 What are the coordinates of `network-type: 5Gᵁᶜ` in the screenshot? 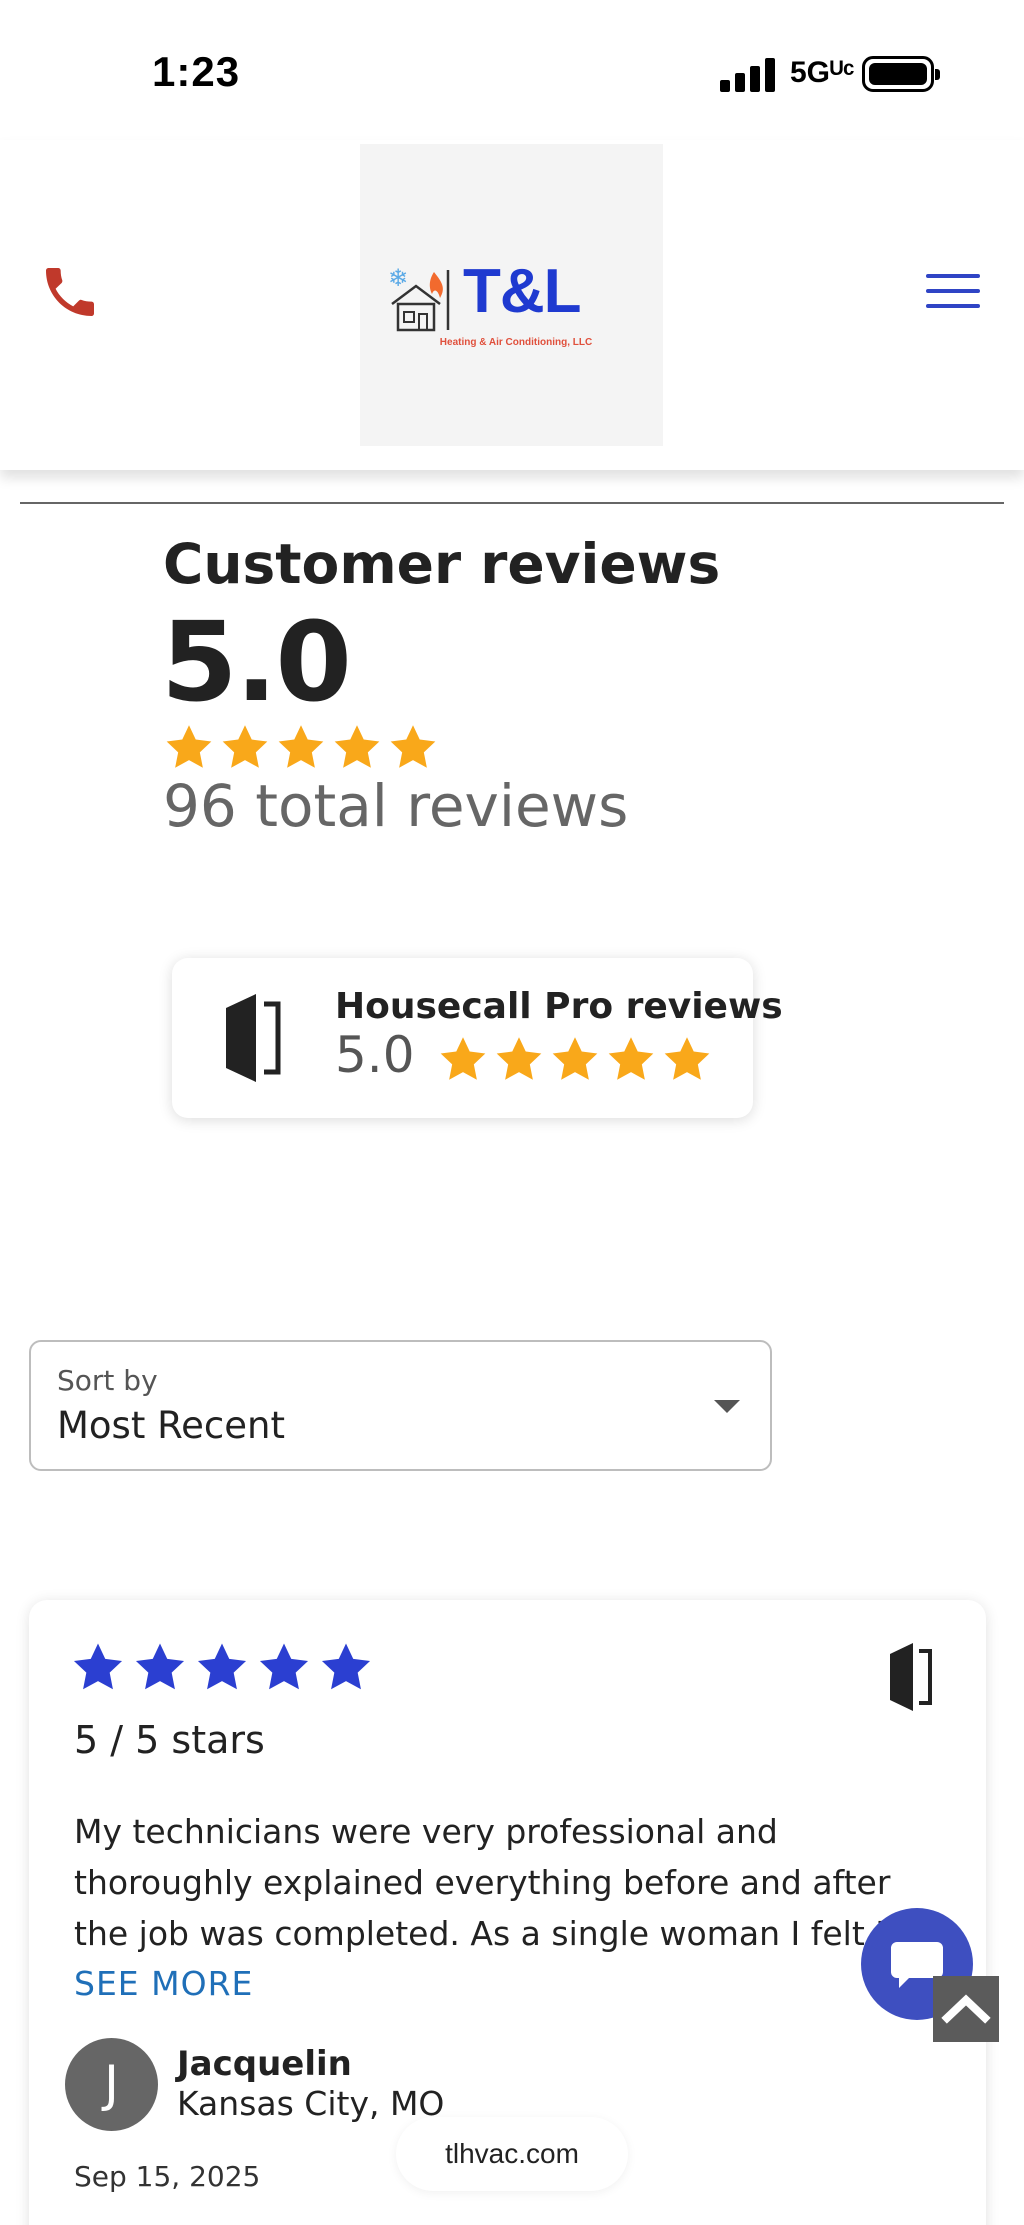 It's located at (822, 72).